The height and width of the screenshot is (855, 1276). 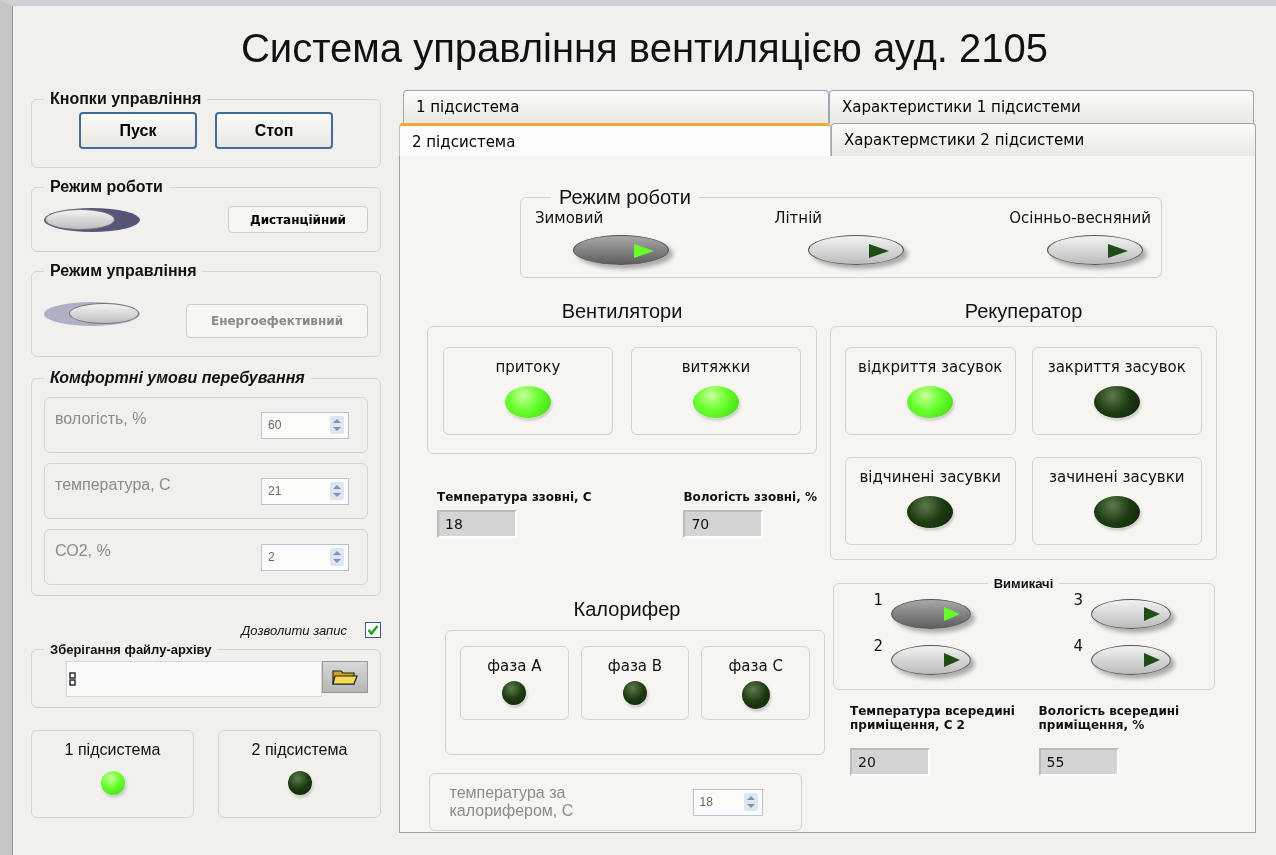 I want to click on group-label: Кнопки управління, so click(x=126, y=99).